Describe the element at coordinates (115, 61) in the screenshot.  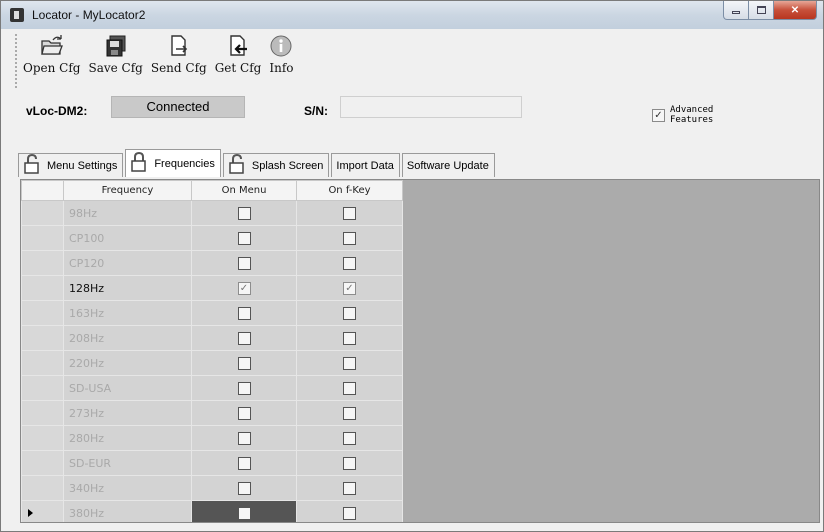
I see `save-cfg-button: Save Cfg` at that location.